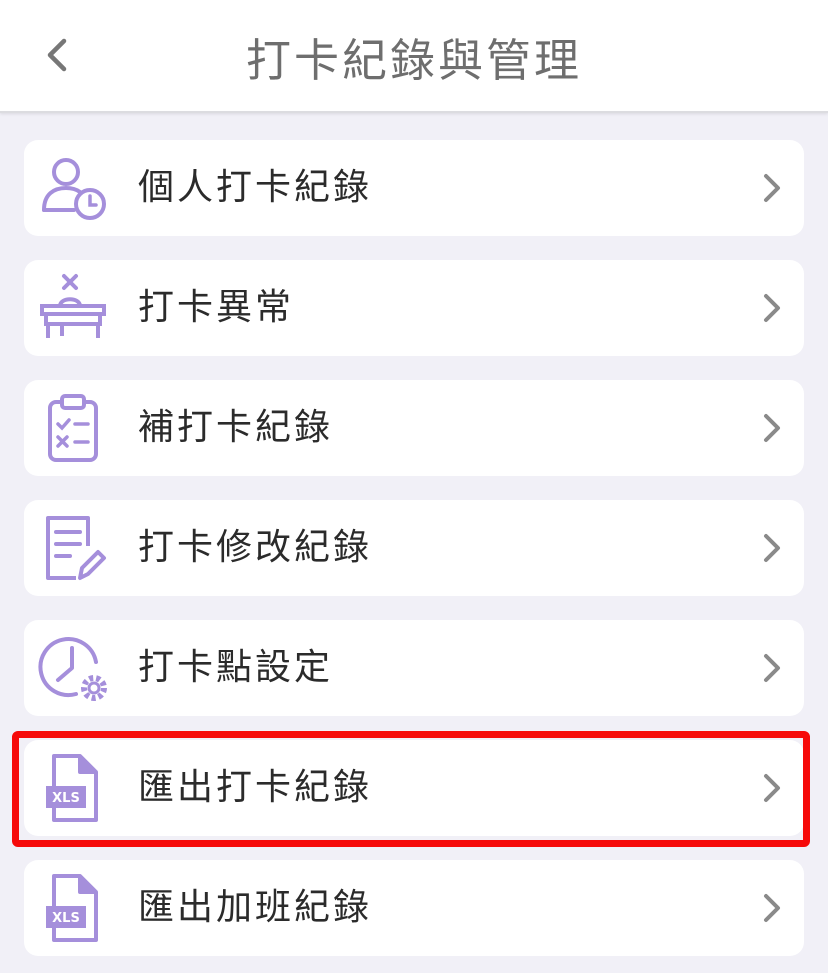 The width and height of the screenshot is (828, 973). What do you see at coordinates (414, 188) in the screenshot?
I see `menu-item-personal-records: 個人打卡紀錄` at bounding box center [414, 188].